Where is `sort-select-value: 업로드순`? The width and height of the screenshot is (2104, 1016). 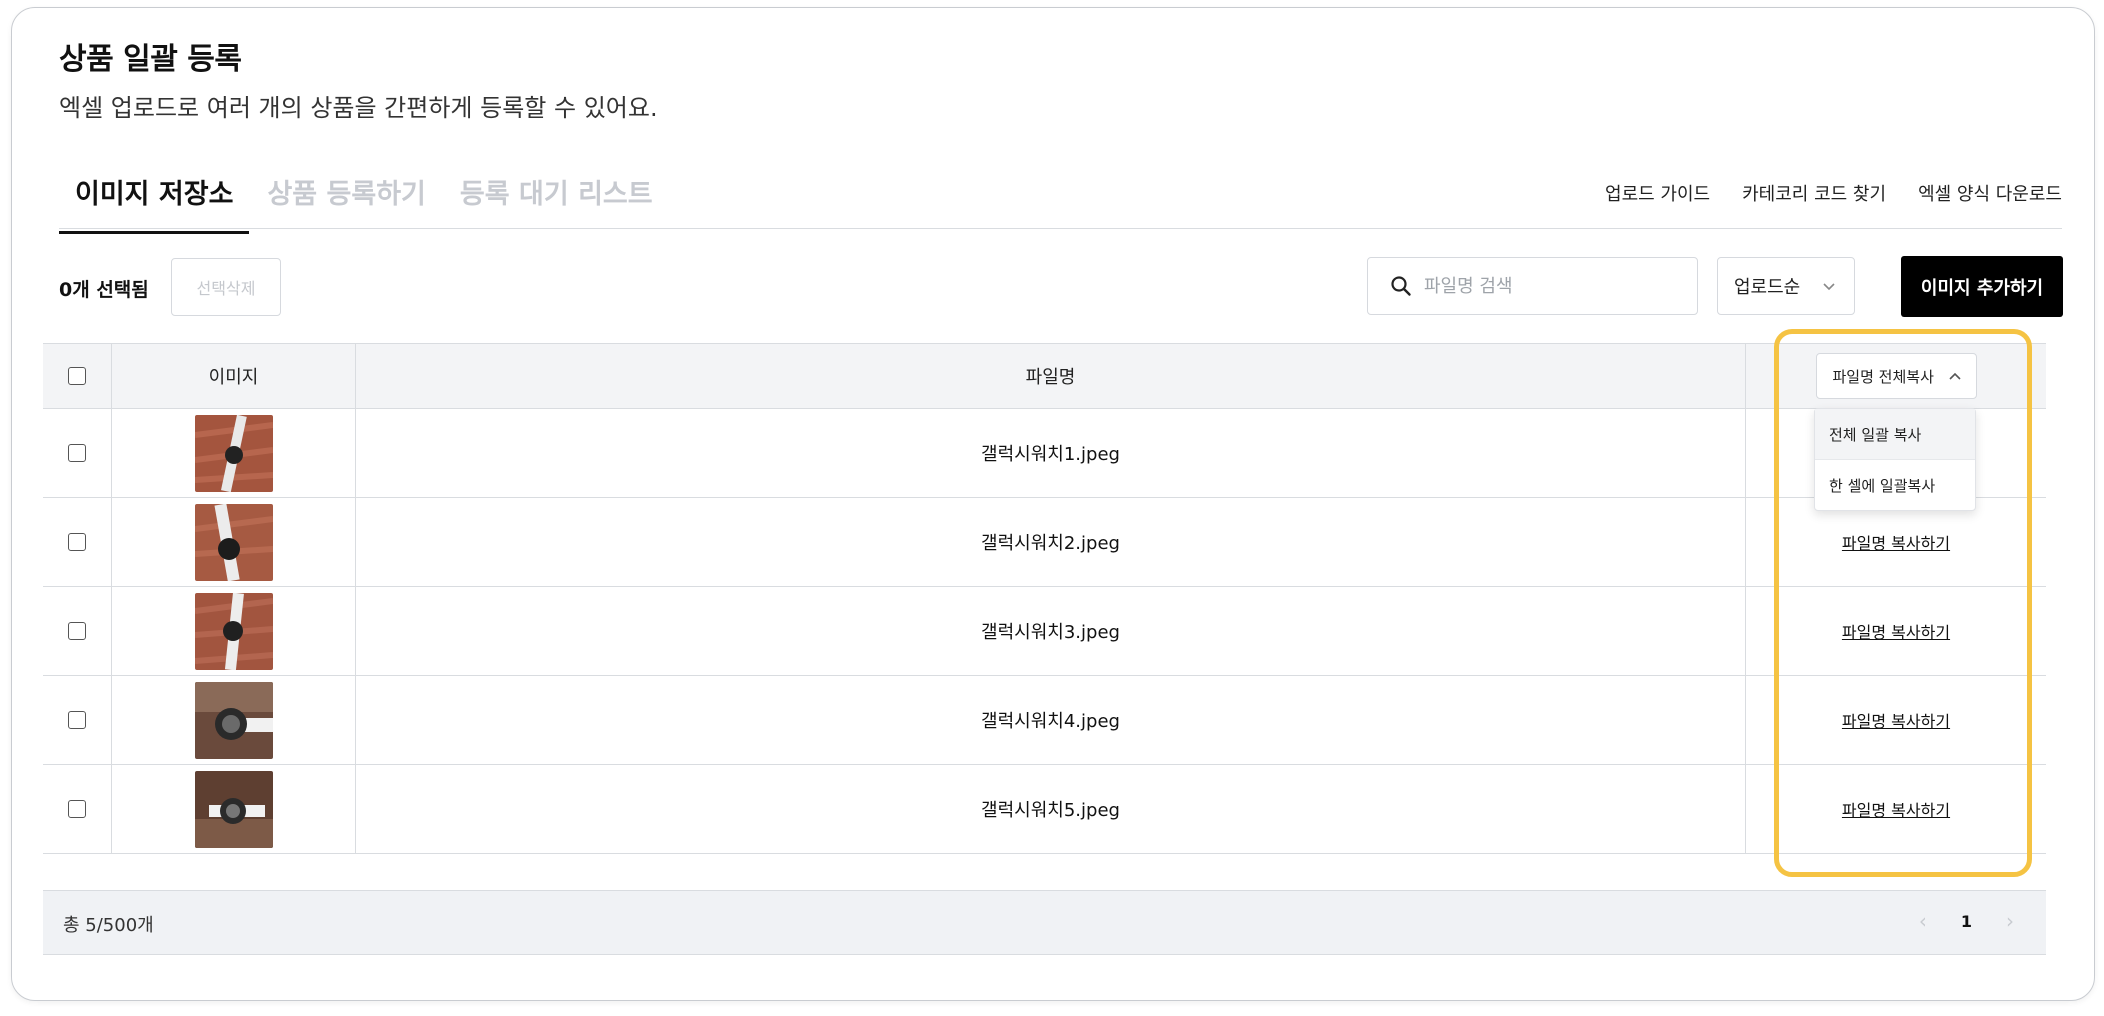 sort-select-value: 업로드순 is located at coordinates (1767, 287).